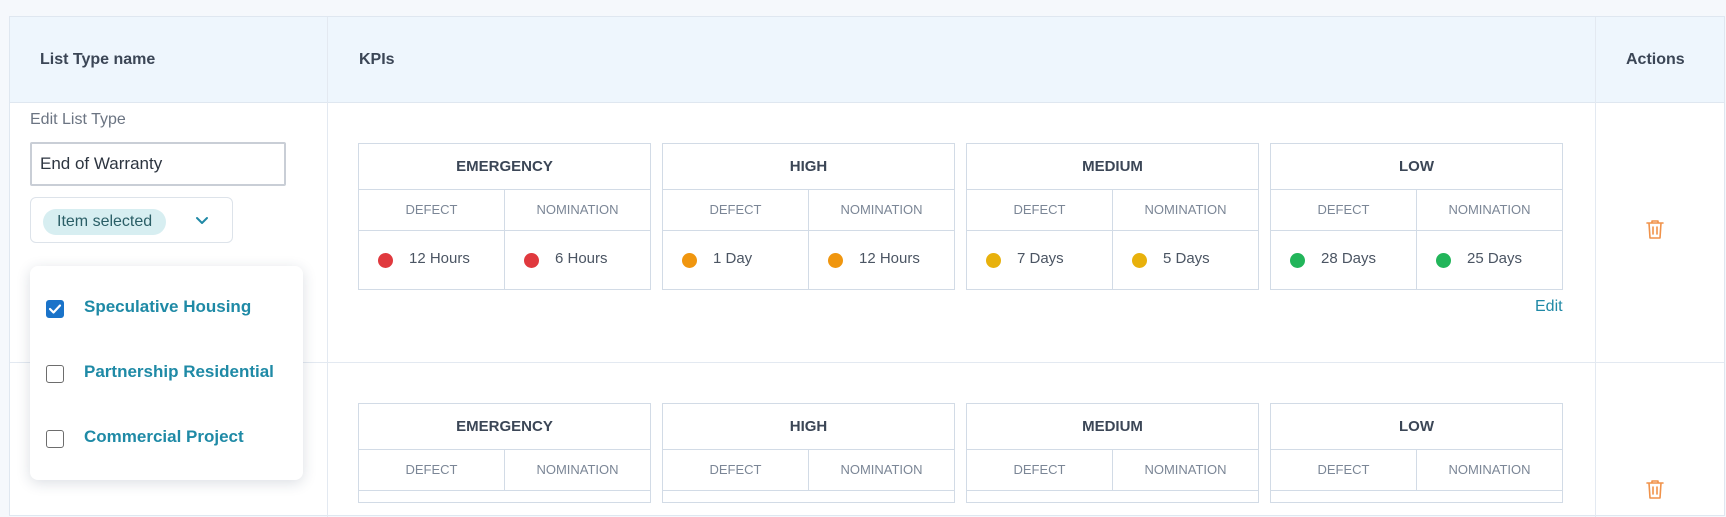 The width and height of the screenshot is (1726, 517). What do you see at coordinates (164, 437) in the screenshot?
I see `option-label: Commercial Project` at bounding box center [164, 437].